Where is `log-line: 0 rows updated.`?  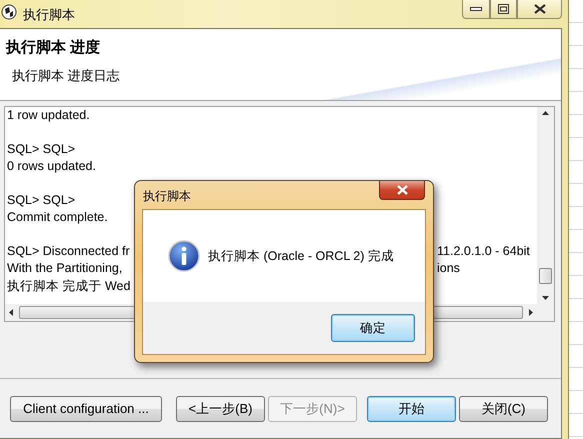 log-line: 0 rows updated. is located at coordinates (51, 166).